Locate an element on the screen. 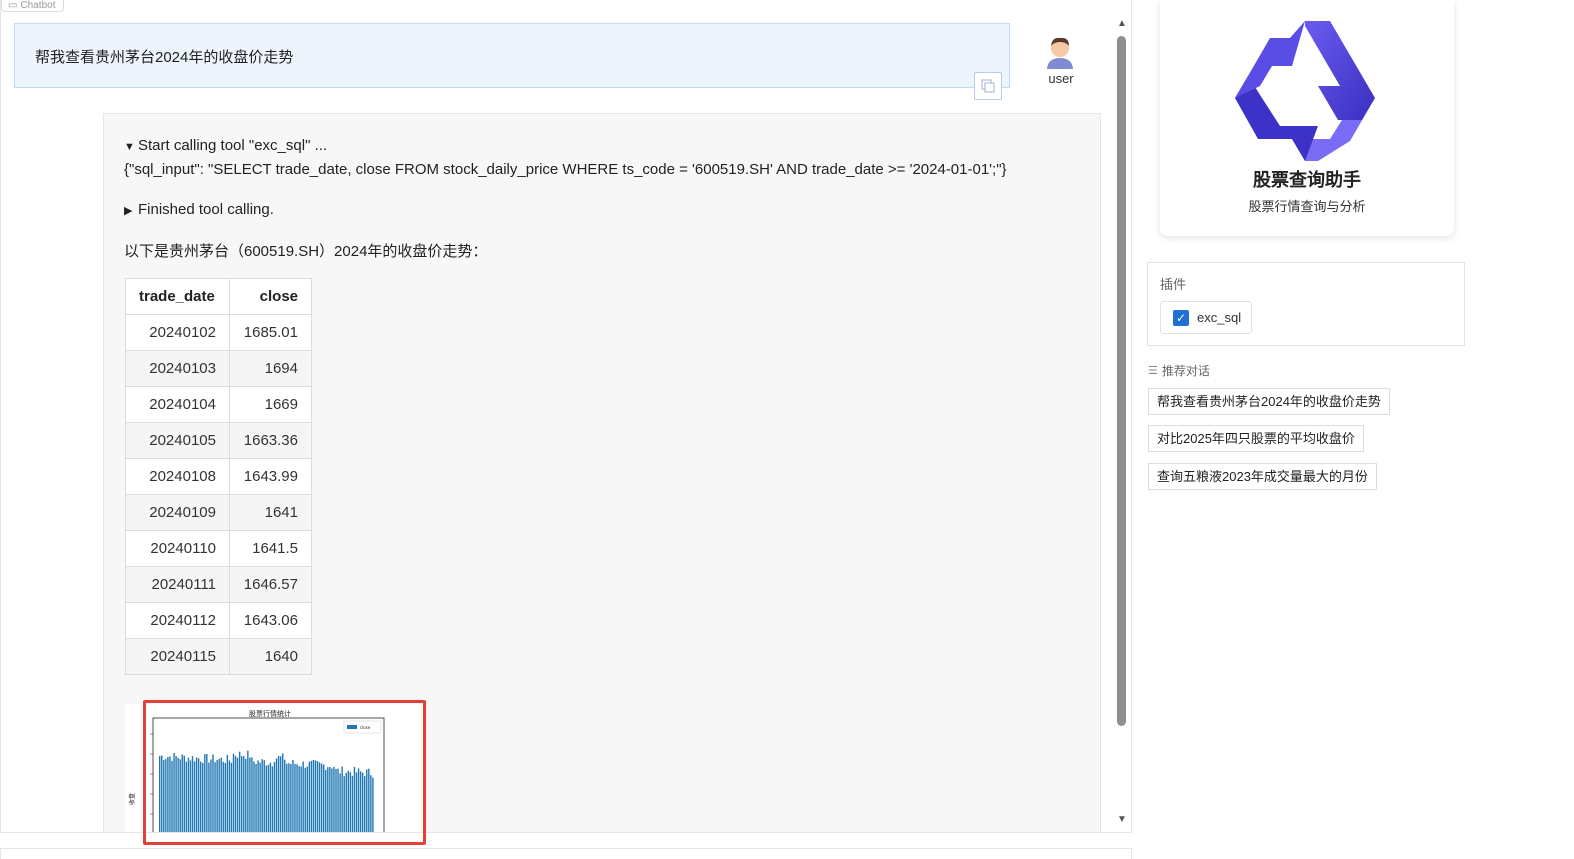 This screenshot has width=1574, height=859. header-close: close is located at coordinates (270, 296).